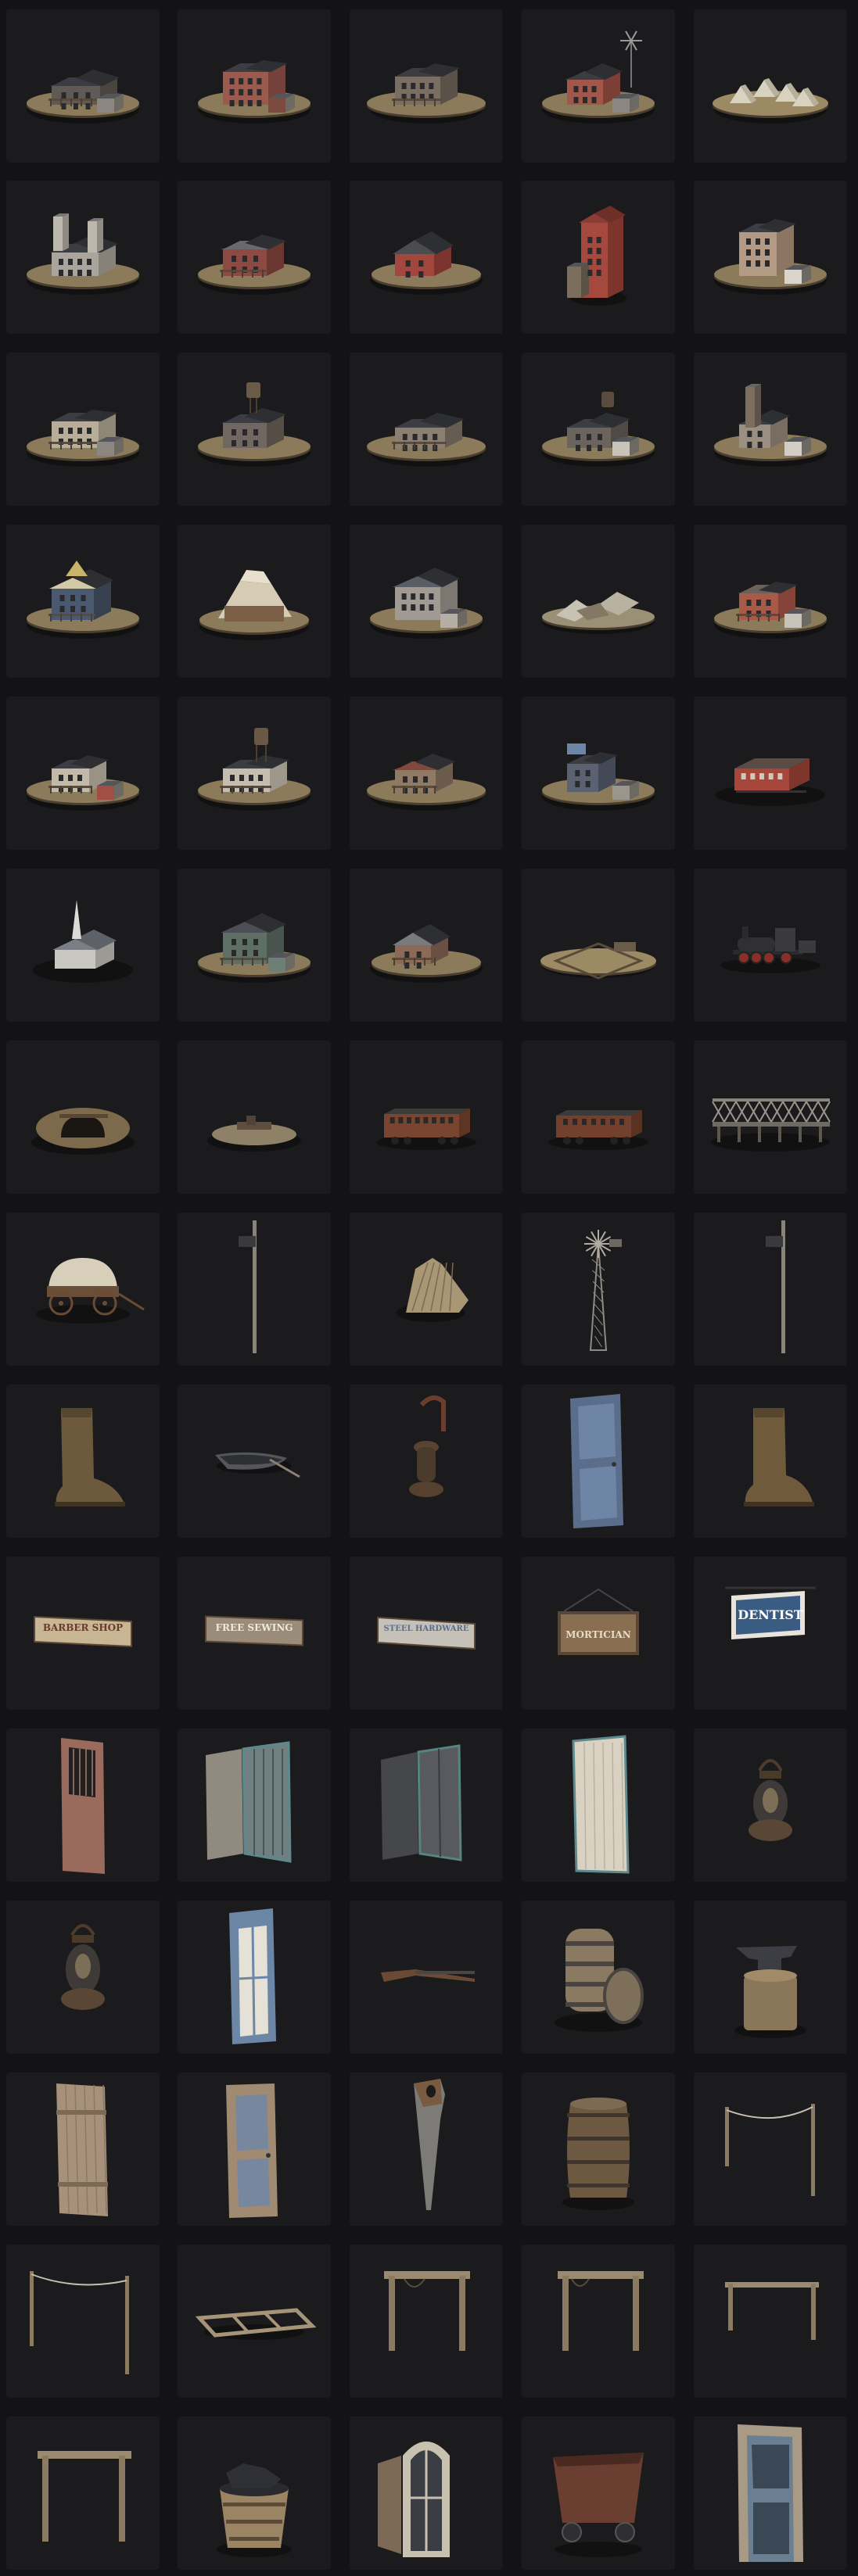 The height and width of the screenshot is (2576, 858). What do you see at coordinates (603, 1290) in the screenshot?
I see `windmill-icon` at bounding box center [603, 1290].